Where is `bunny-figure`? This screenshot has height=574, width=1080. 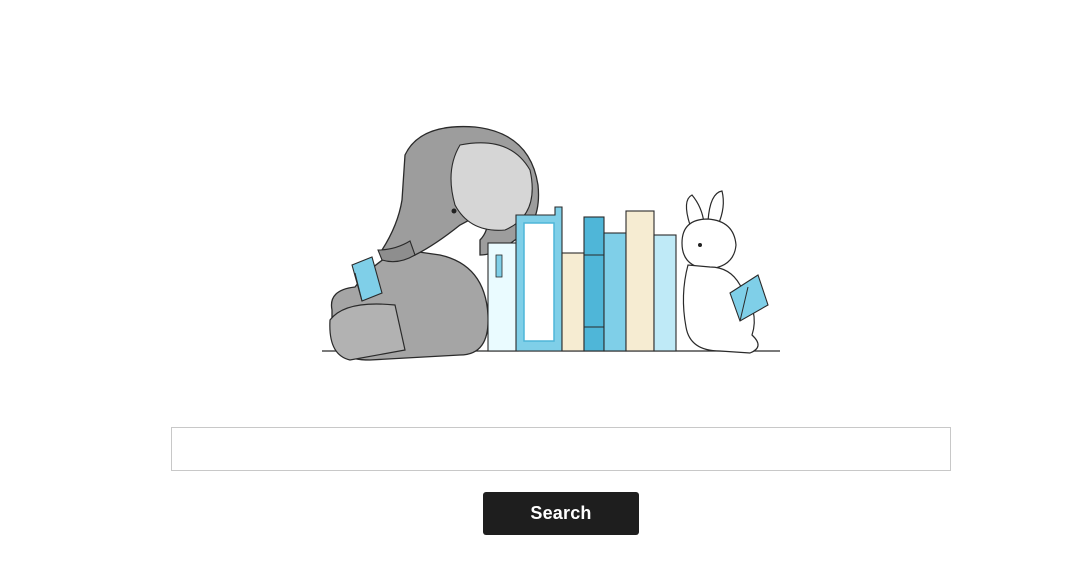
bunny-figure is located at coordinates (725, 272).